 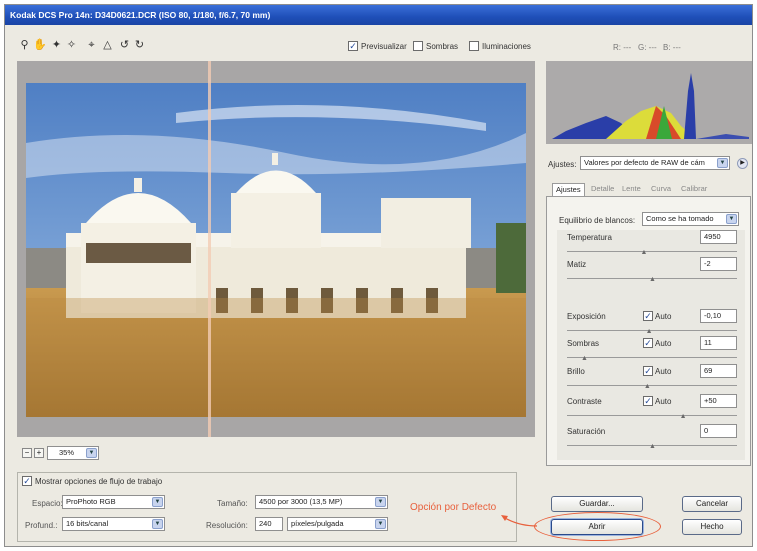 I want to click on shadows-label: Sombras, so click(x=442, y=46).